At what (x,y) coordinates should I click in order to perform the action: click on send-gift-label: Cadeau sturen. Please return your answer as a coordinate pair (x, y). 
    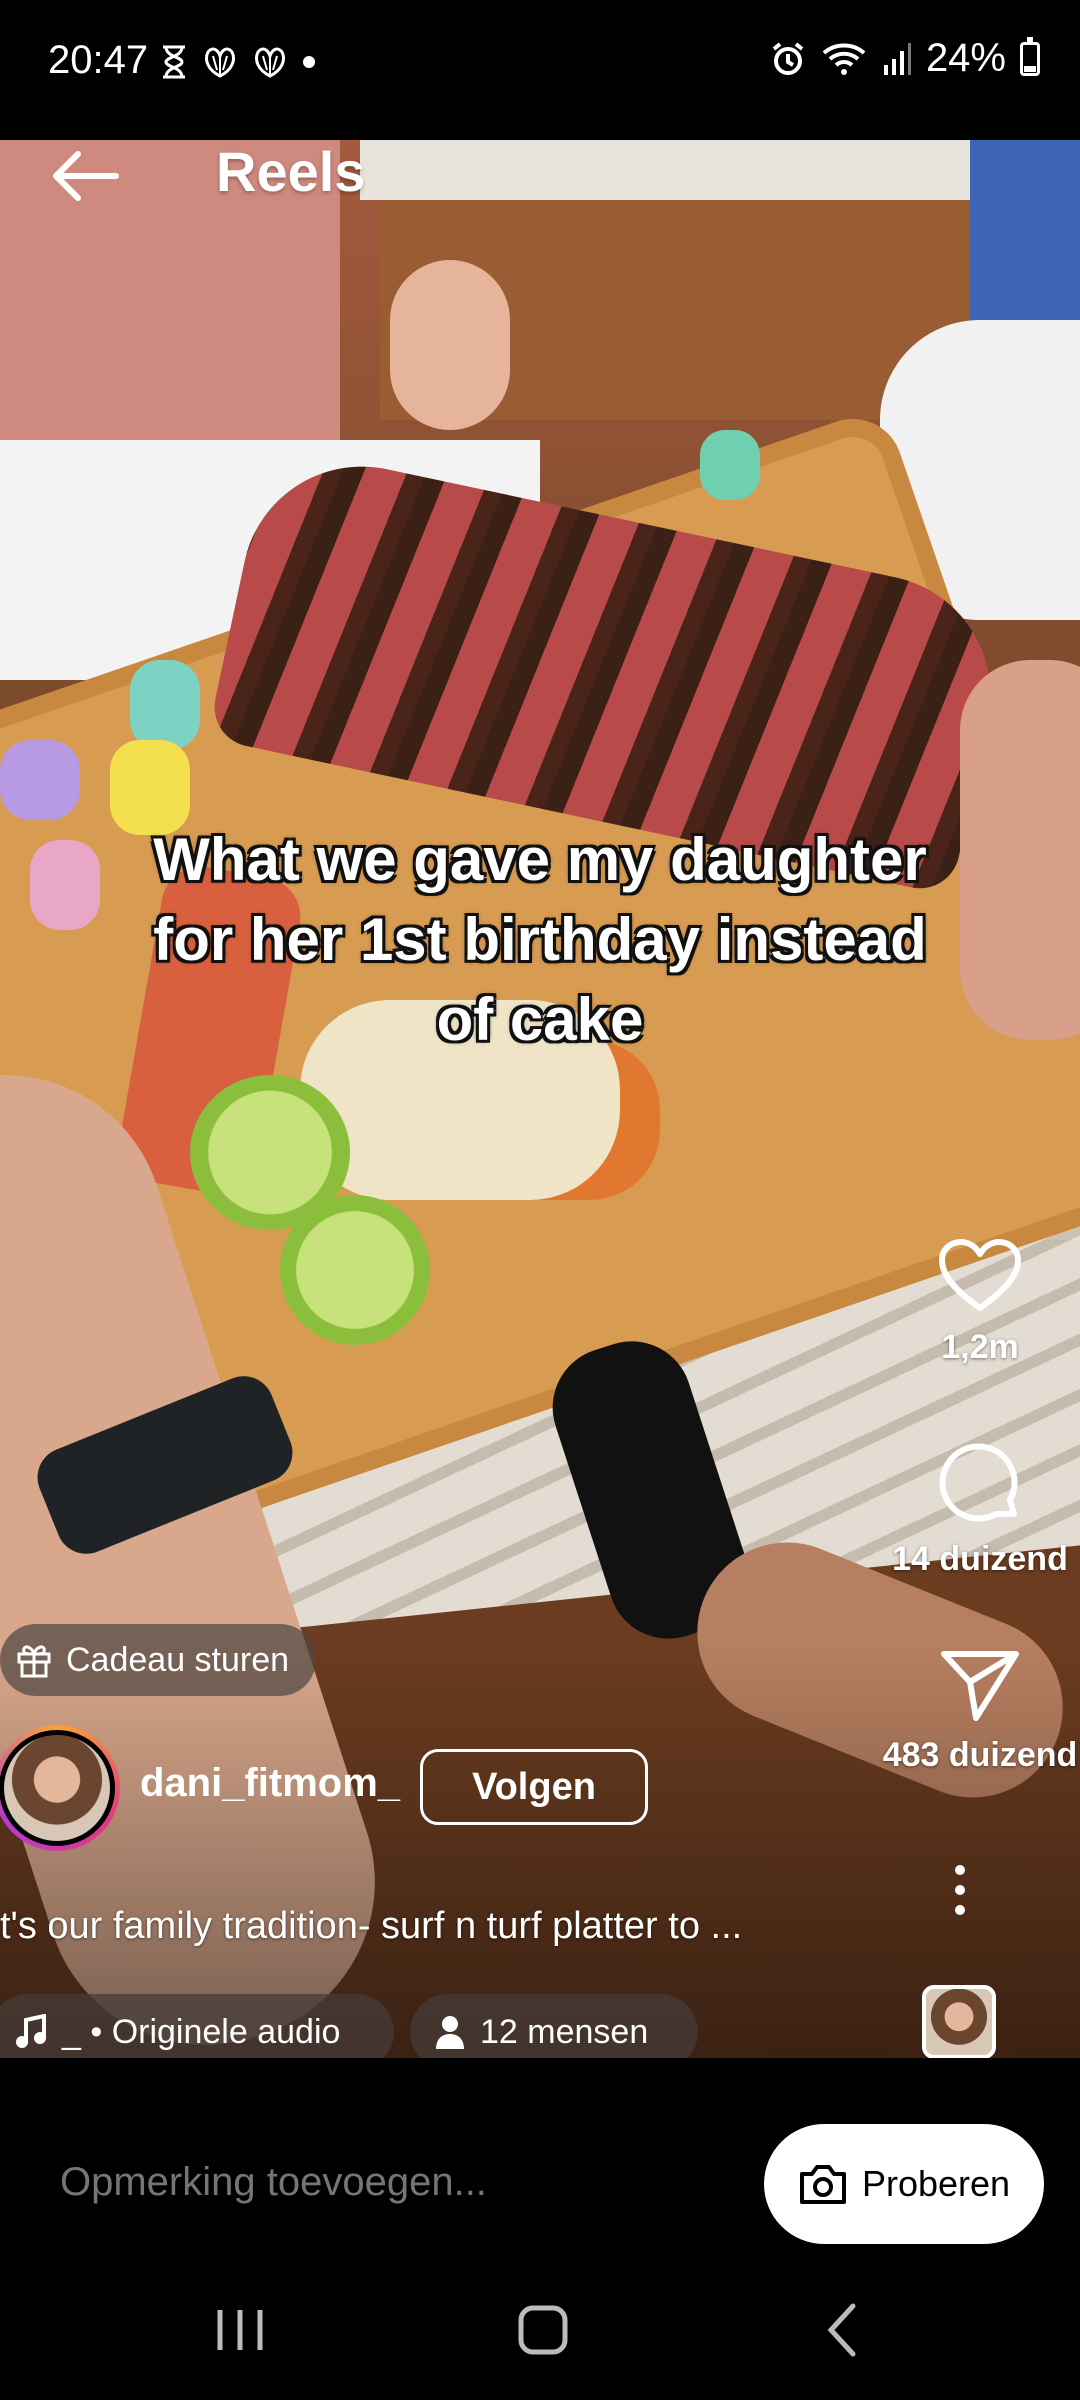
    Looking at the image, I should click on (178, 1659).